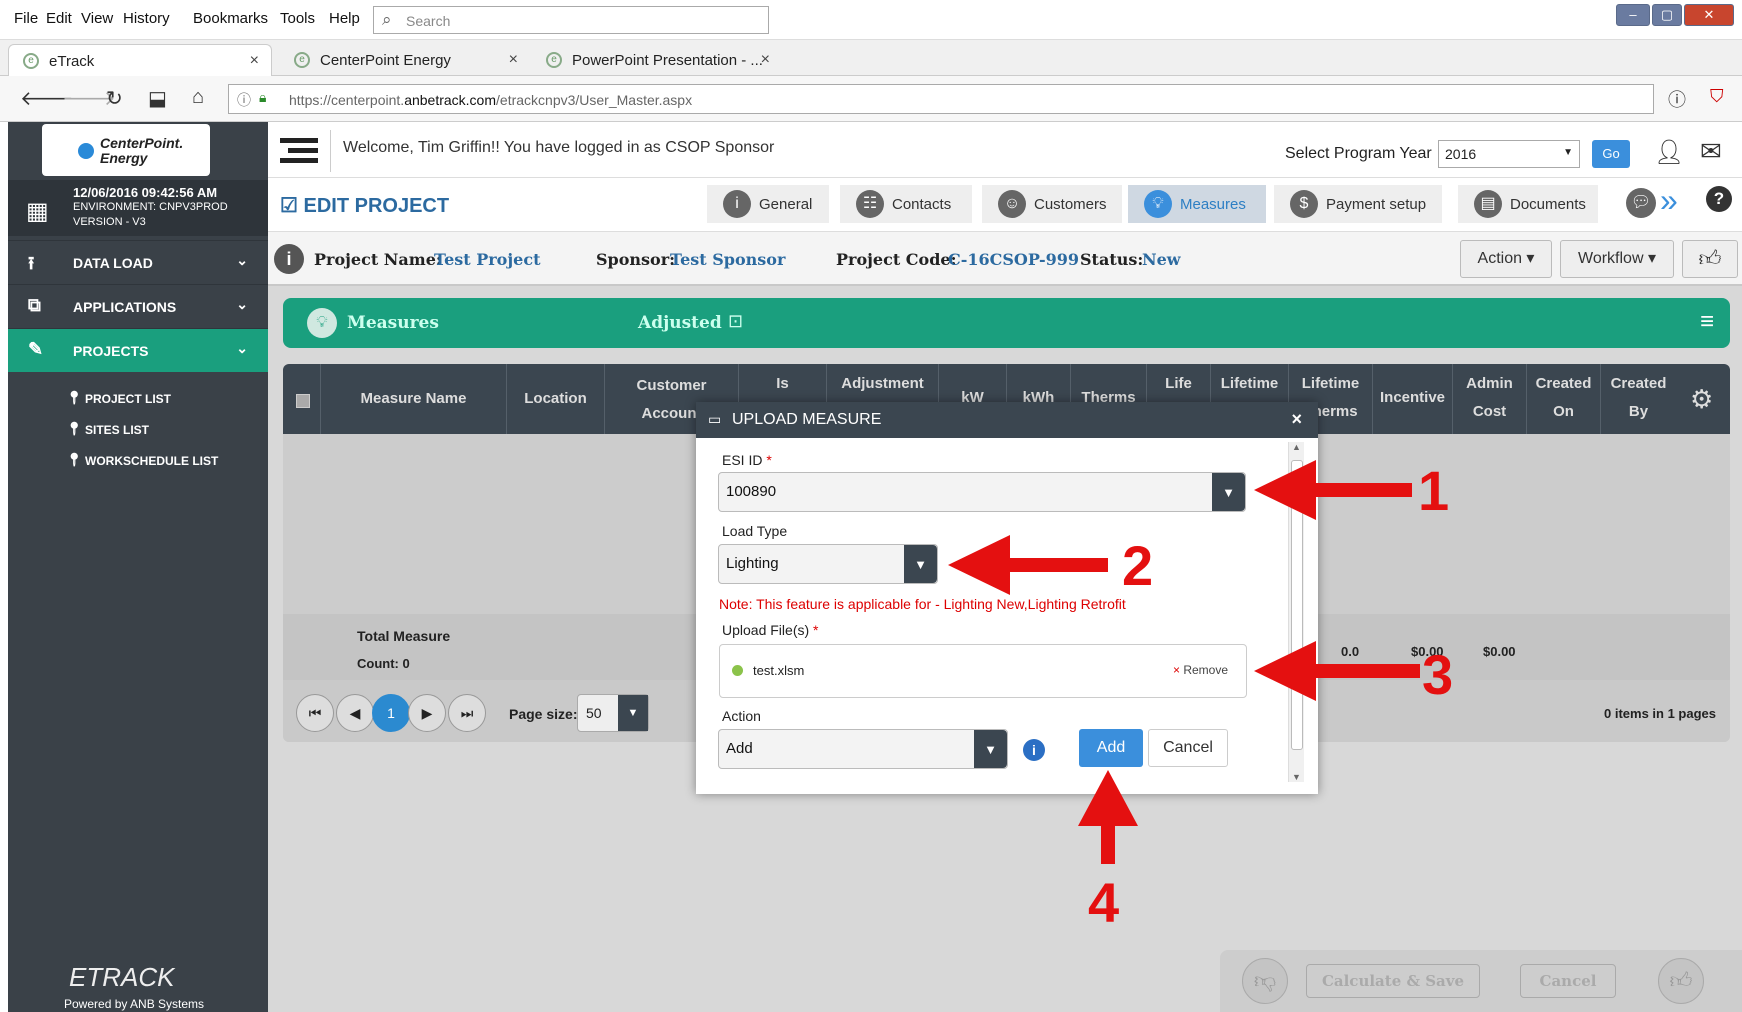 The width and height of the screenshot is (1742, 1012). What do you see at coordinates (1438, 674) in the screenshot?
I see `annotation-3: 3` at bounding box center [1438, 674].